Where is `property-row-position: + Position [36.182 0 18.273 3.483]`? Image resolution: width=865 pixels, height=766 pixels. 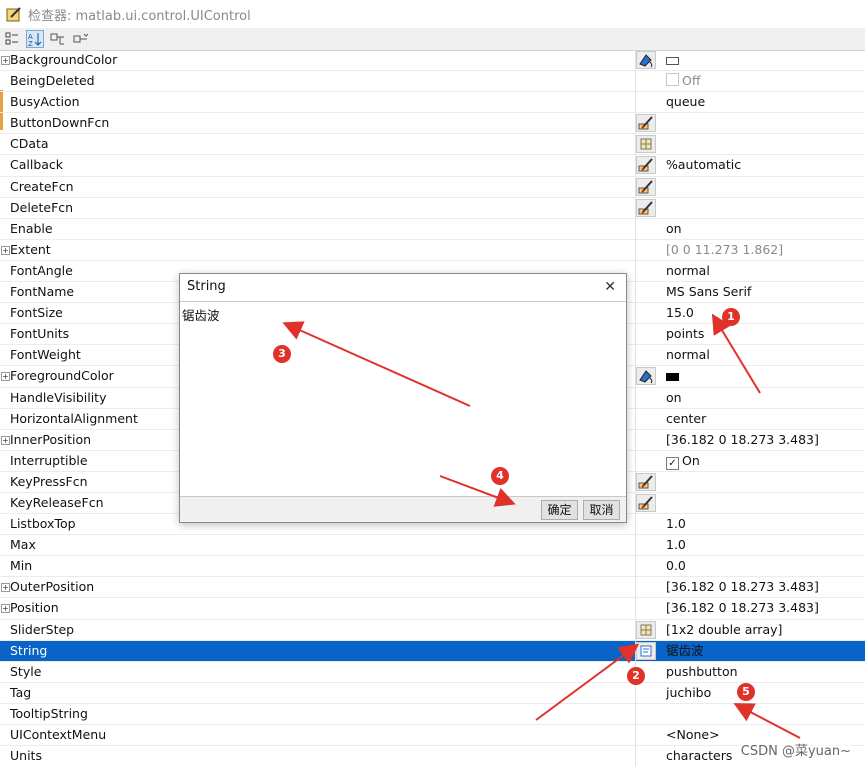
property-row-position: + Position [36.182 0 18.273 3.483] is located at coordinates (432, 609).